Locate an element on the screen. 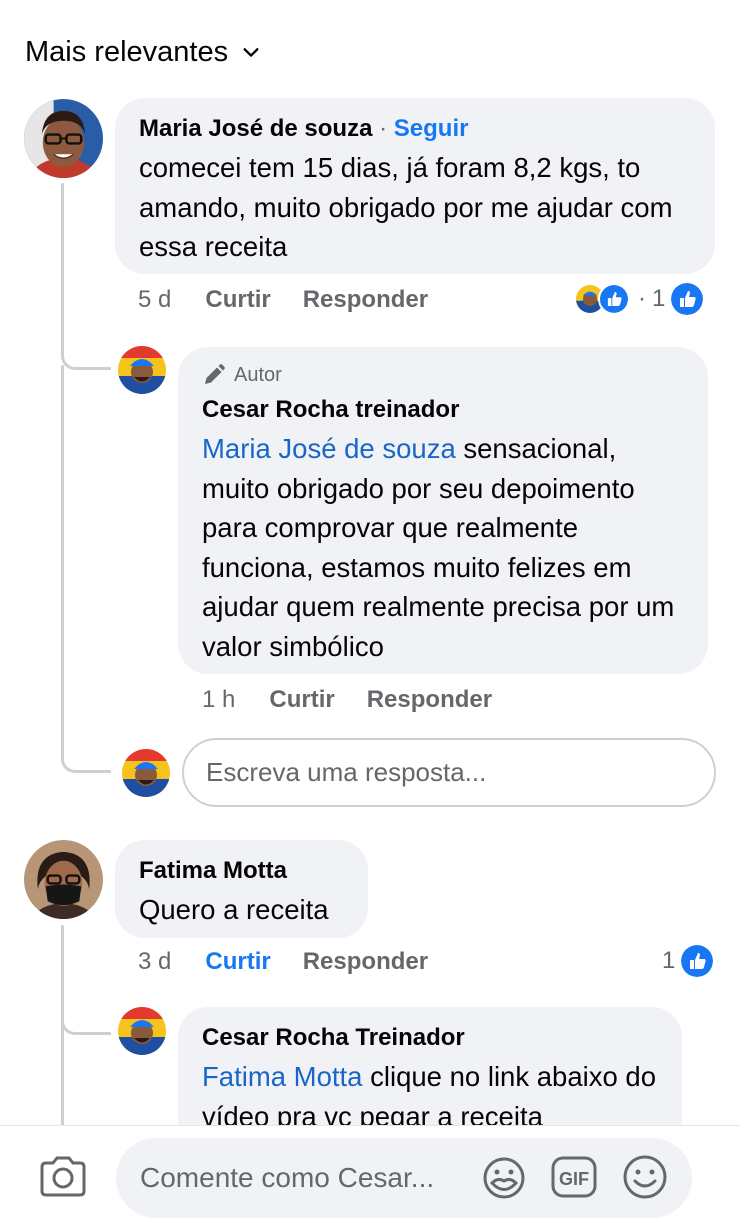  thread-line is located at coordinates (62, 560).